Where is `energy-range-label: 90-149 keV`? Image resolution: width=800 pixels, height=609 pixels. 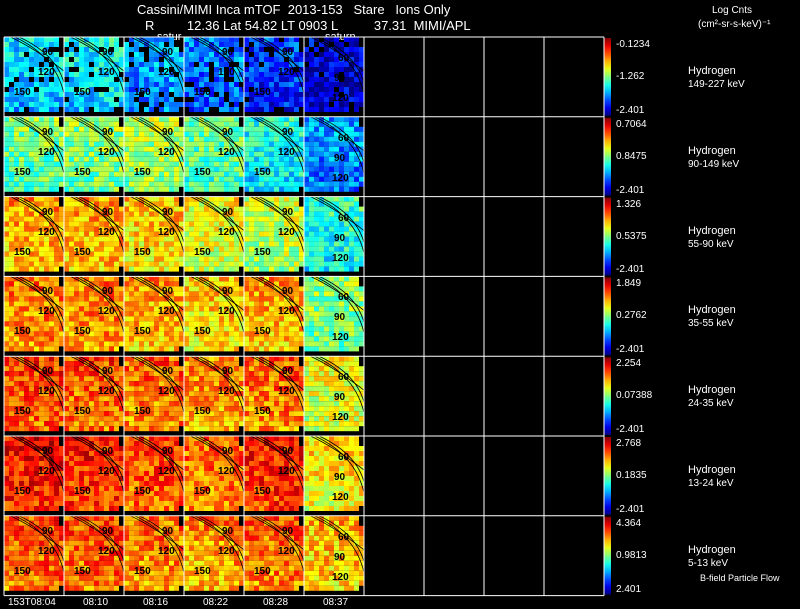
energy-range-label: 90-149 keV is located at coordinates (714, 164).